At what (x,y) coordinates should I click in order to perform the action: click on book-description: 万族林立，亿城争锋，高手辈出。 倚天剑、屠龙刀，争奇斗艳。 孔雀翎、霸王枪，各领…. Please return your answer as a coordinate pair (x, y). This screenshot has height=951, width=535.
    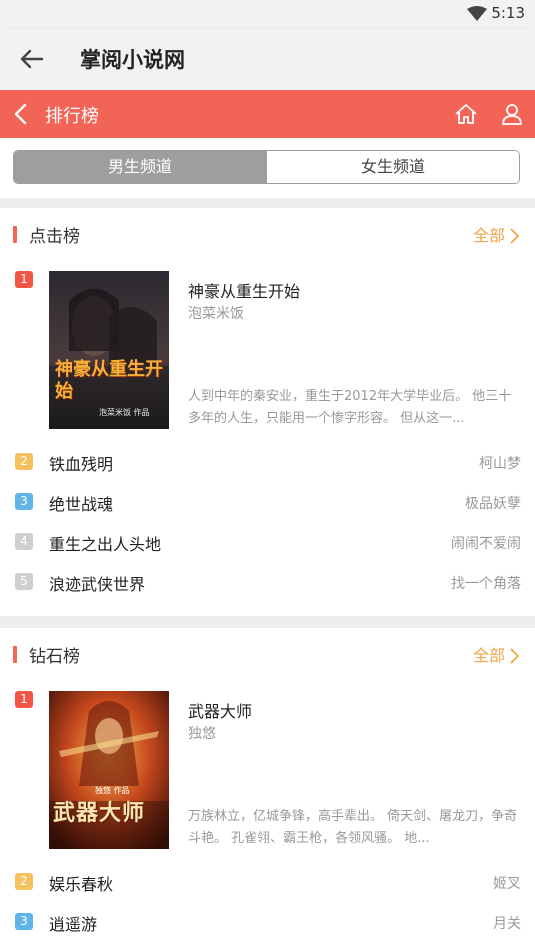
    Looking at the image, I should click on (353, 827).